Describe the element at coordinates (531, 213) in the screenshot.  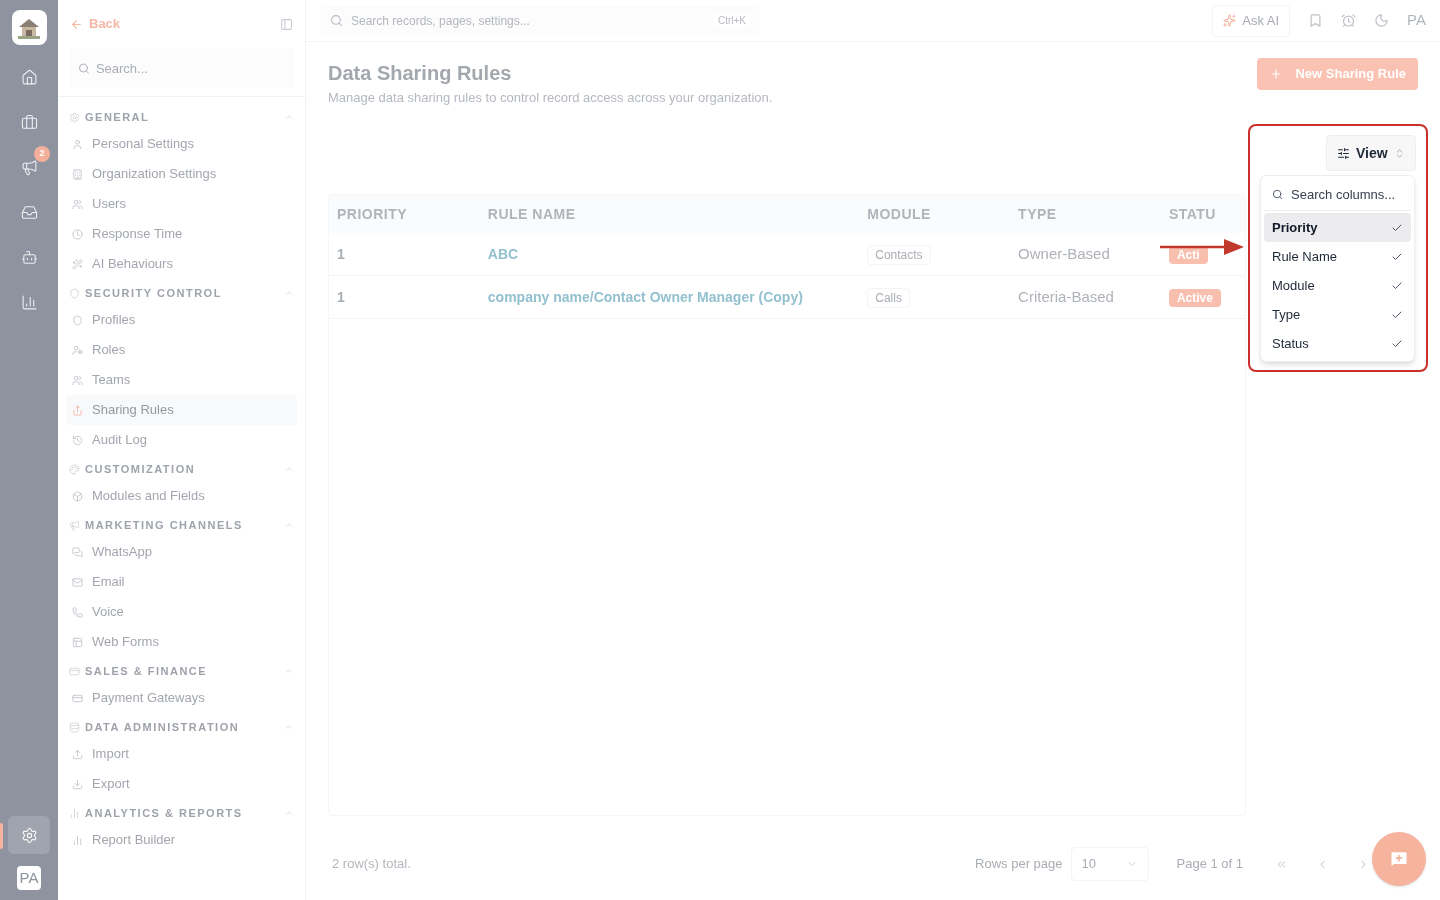
I see `column-header: RULE NAME` at that location.